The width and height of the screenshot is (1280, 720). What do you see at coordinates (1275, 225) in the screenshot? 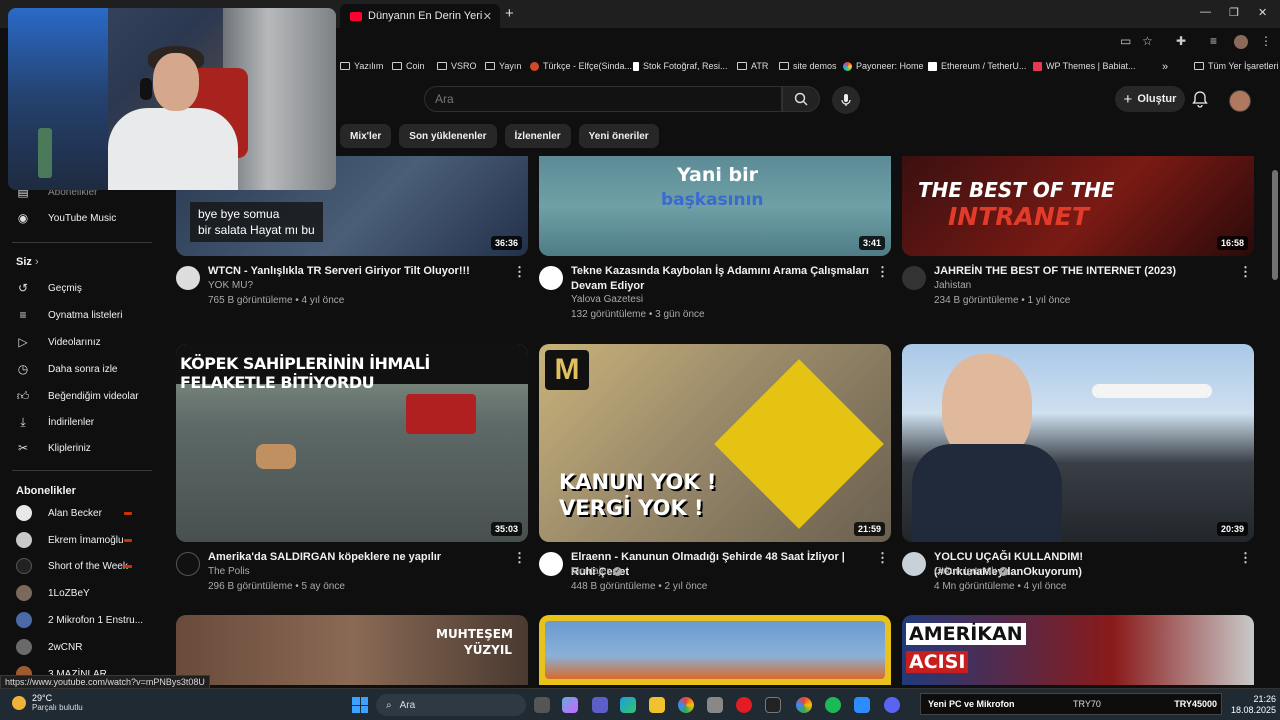
I see `scrollbar-thumb` at bounding box center [1275, 225].